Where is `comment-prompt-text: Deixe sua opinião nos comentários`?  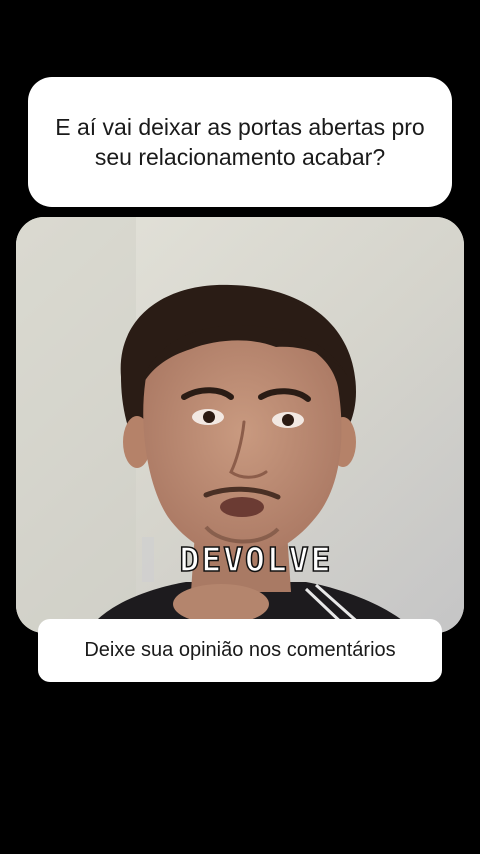 comment-prompt-text: Deixe sua opinião nos comentários is located at coordinates (240, 650).